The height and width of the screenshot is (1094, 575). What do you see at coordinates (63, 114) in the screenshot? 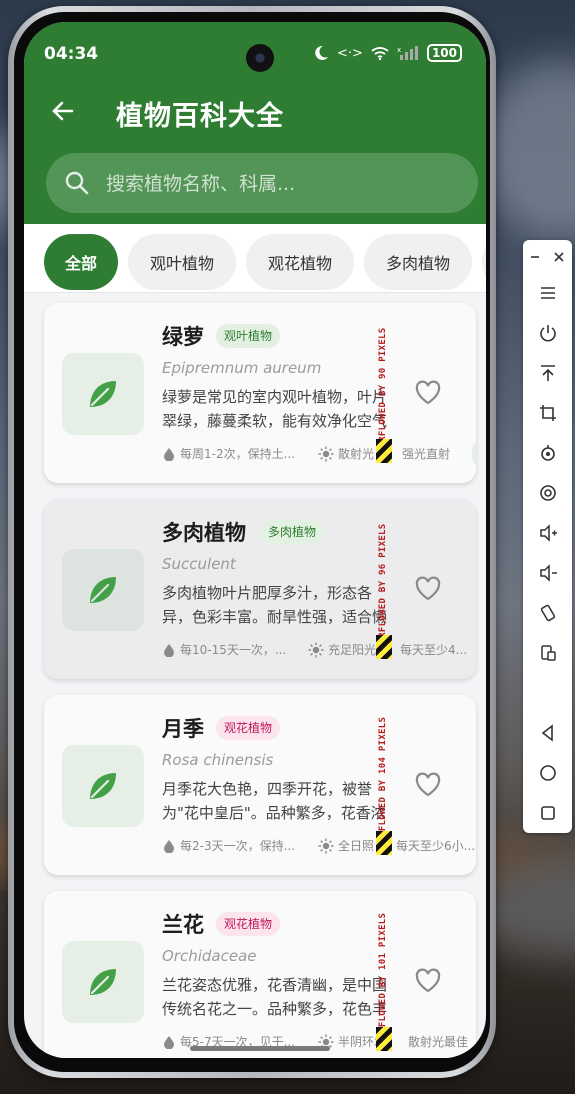
I see `back-arrow-icon` at bounding box center [63, 114].